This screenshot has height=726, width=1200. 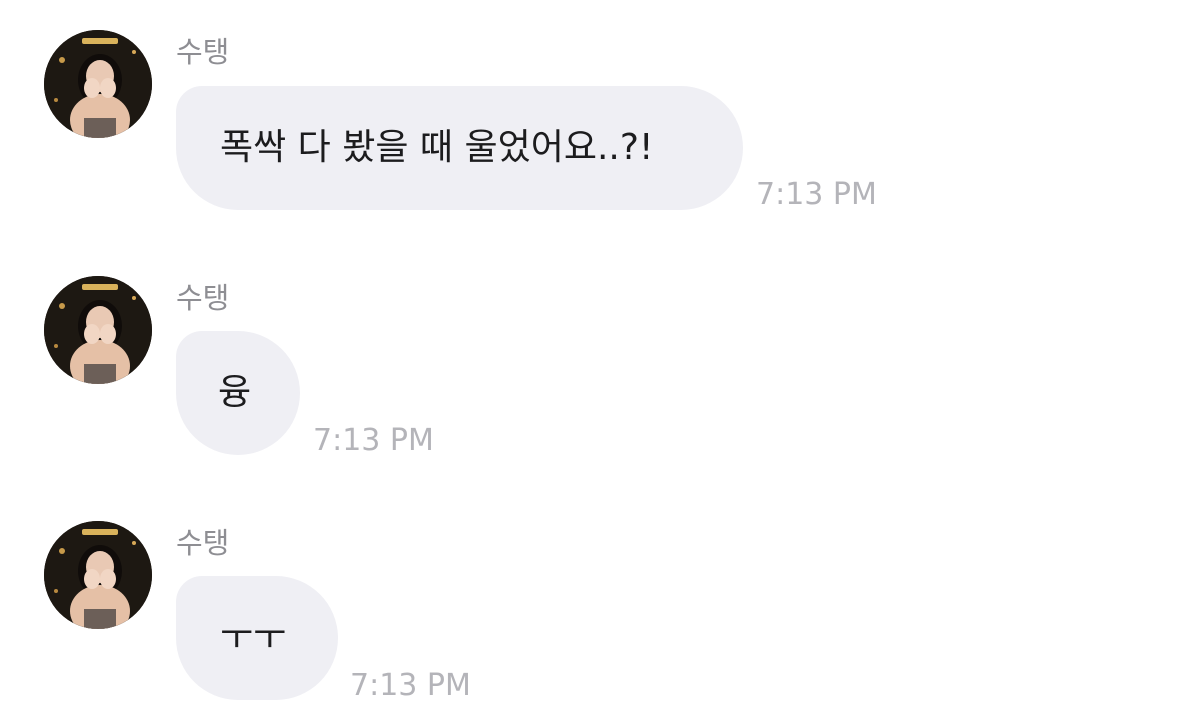 What do you see at coordinates (253, 637) in the screenshot?
I see `message-text: ㅜㅜ` at bounding box center [253, 637].